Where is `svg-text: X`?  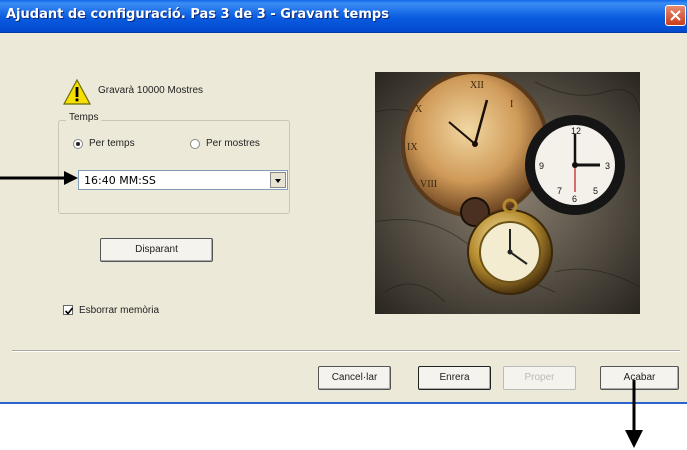 svg-text: X is located at coordinates (419, 109).